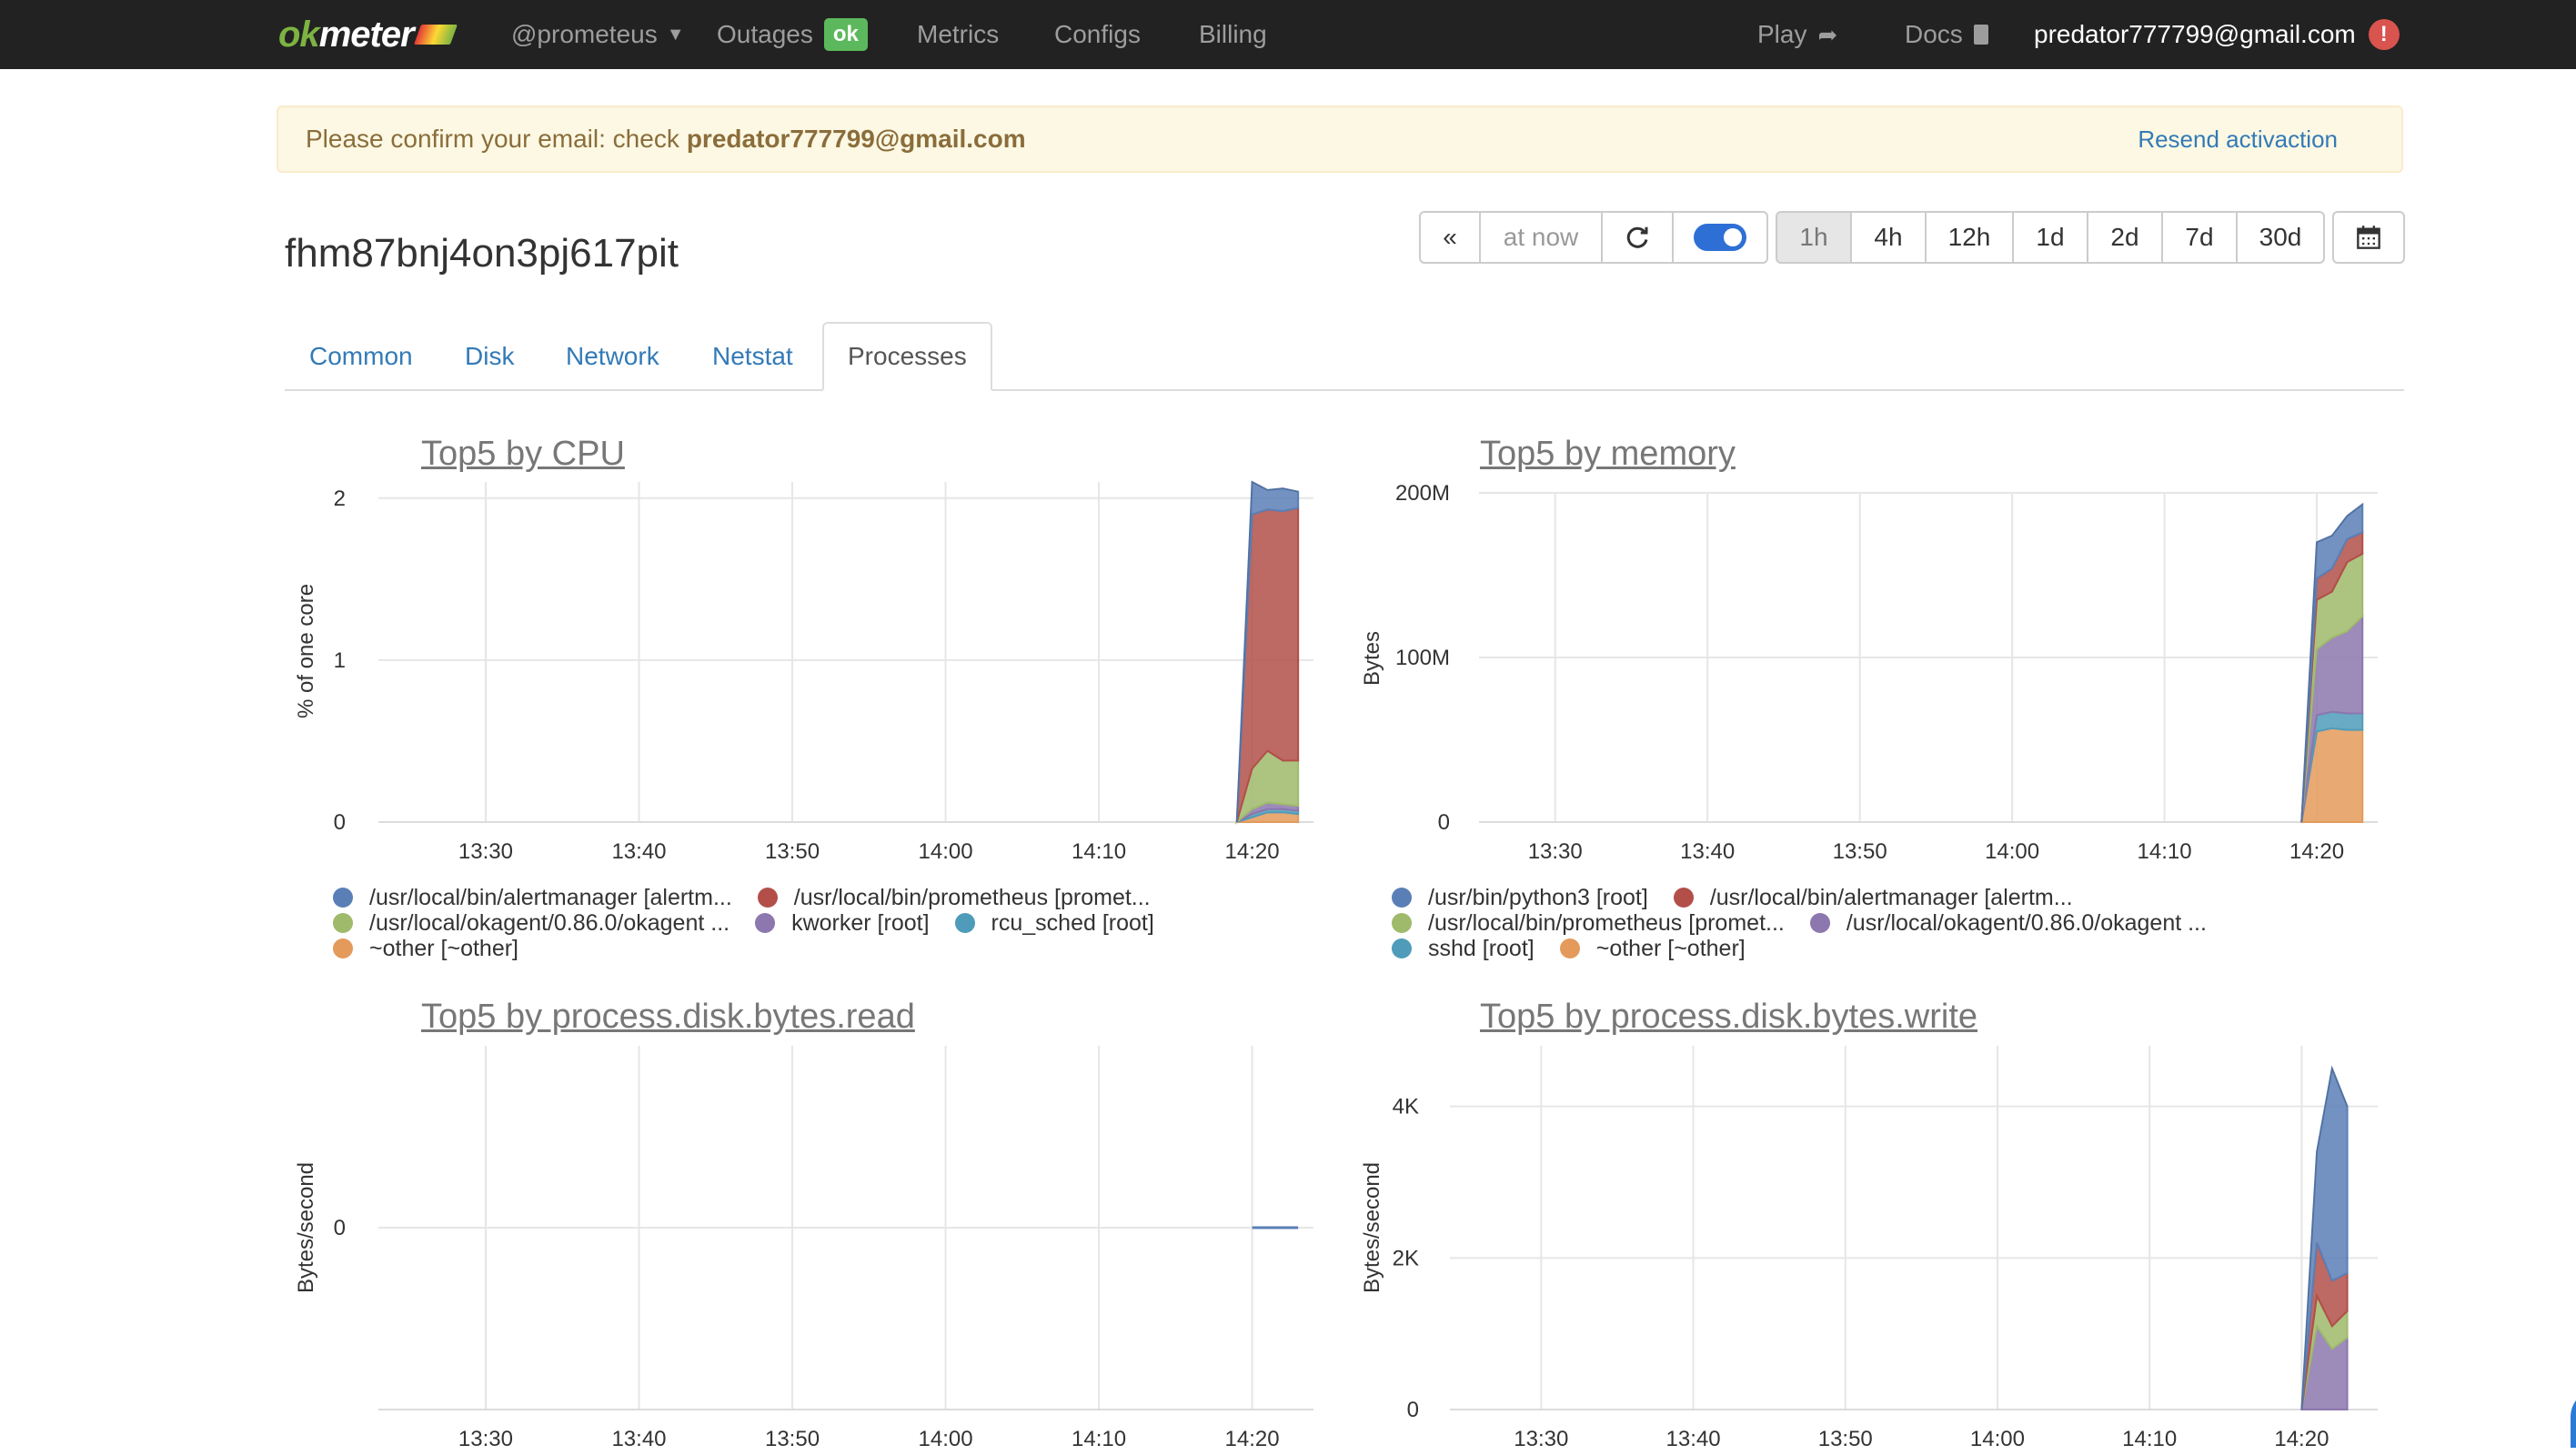  What do you see at coordinates (1814, 238) in the screenshot?
I see `range-1h-button: 1h` at bounding box center [1814, 238].